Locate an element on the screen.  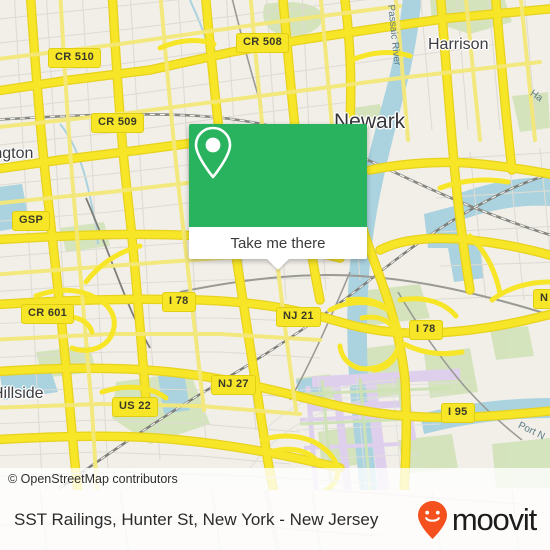
moovit-wordmark: moovit is located at coordinates (494, 519).